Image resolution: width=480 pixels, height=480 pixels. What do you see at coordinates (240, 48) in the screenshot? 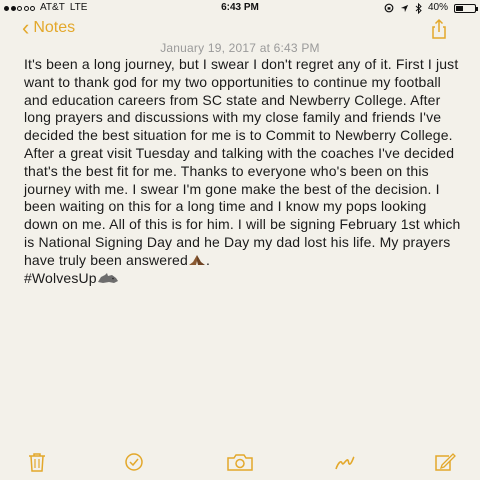
I see `note-date: January 19, 2017 at 6:43 PM` at bounding box center [240, 48].